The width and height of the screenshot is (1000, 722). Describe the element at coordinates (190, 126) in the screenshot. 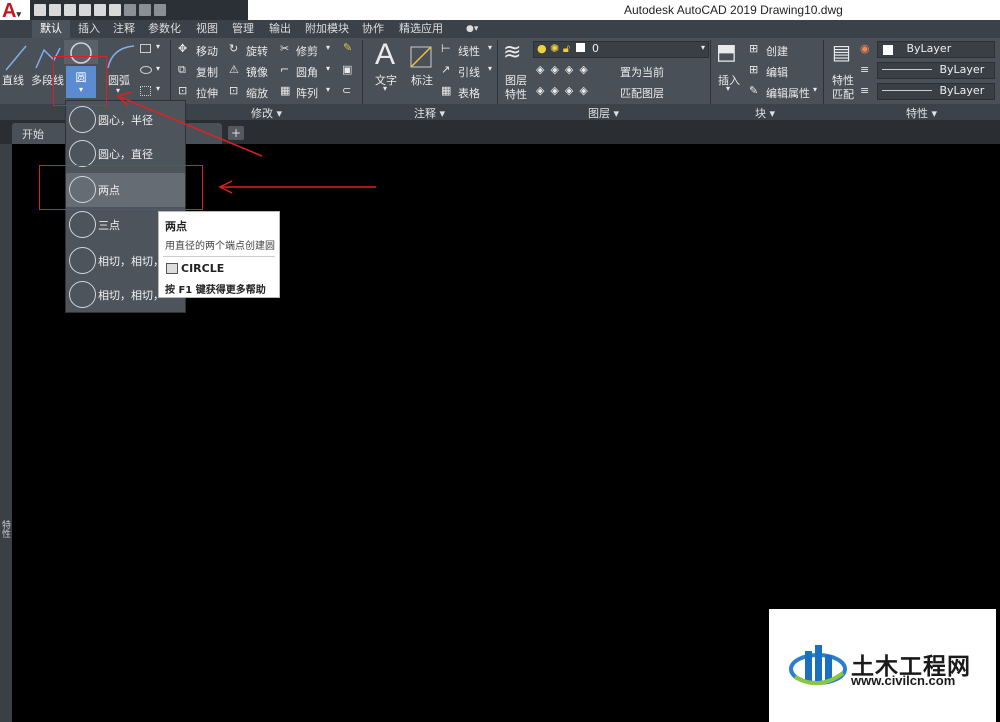

I see `arrow-to-circle-button` at that location.